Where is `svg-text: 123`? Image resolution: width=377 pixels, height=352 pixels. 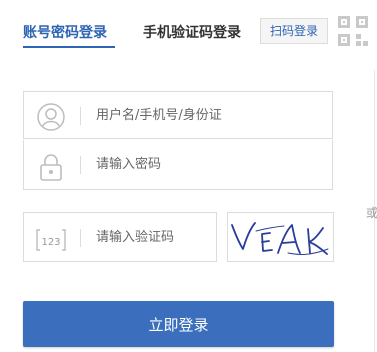 svg-text: 123 is located at coordinates (50, 242).